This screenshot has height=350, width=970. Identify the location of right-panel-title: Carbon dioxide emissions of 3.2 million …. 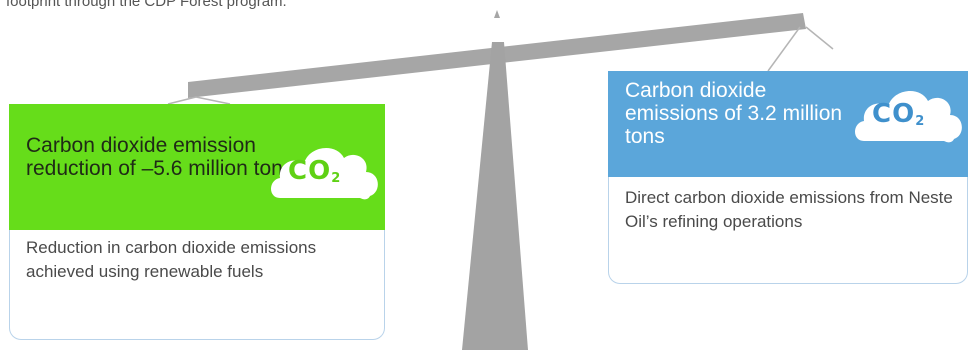
(734, 113).